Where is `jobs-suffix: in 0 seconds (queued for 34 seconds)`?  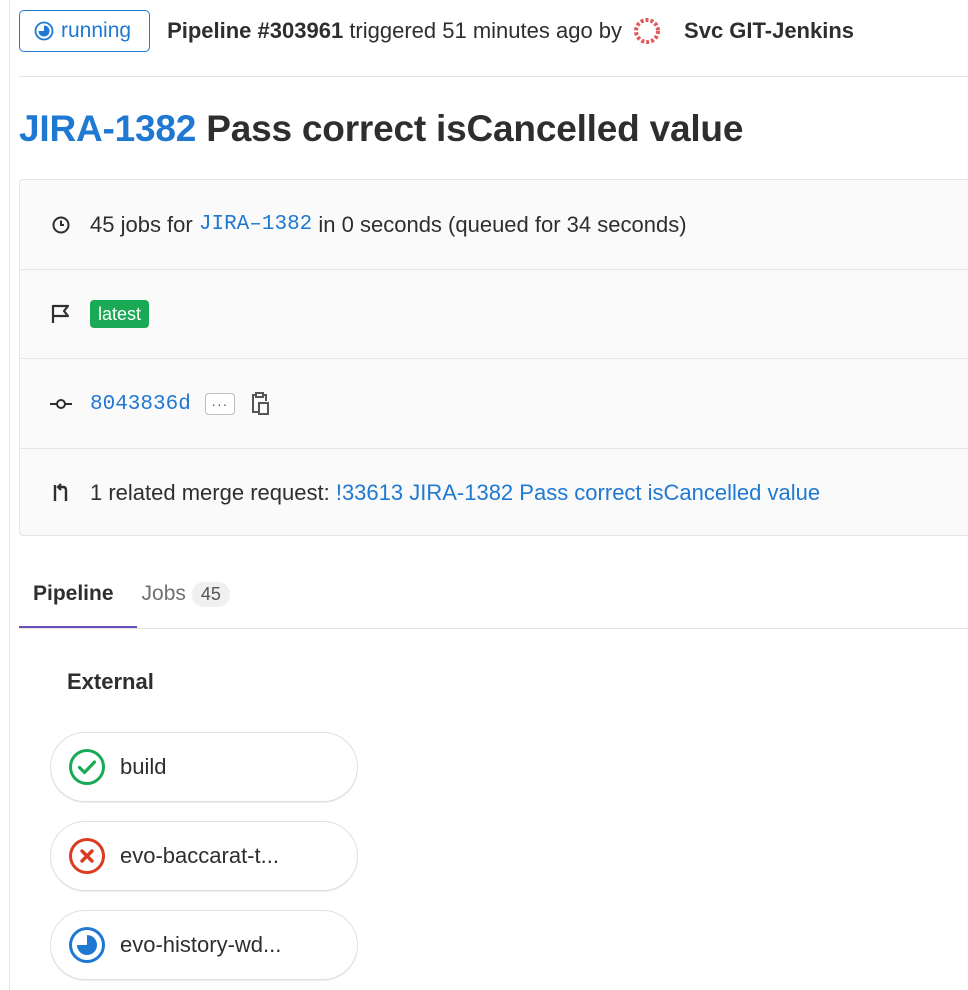 jobs-suffix: in 0 seconds (queued for 34 seconds) is located at coordinates (502, 224).